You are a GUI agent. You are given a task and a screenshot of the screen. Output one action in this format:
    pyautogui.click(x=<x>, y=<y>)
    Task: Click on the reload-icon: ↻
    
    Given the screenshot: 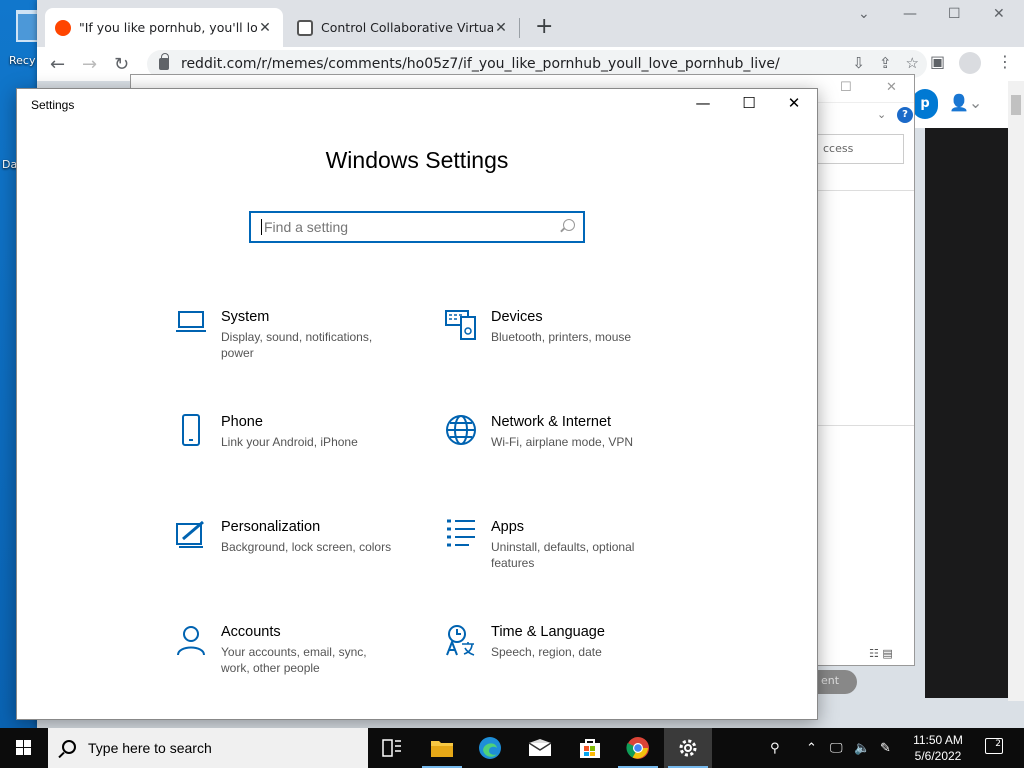 What is the action you would take?
    pyautogui.click(x=121, y=64)
    